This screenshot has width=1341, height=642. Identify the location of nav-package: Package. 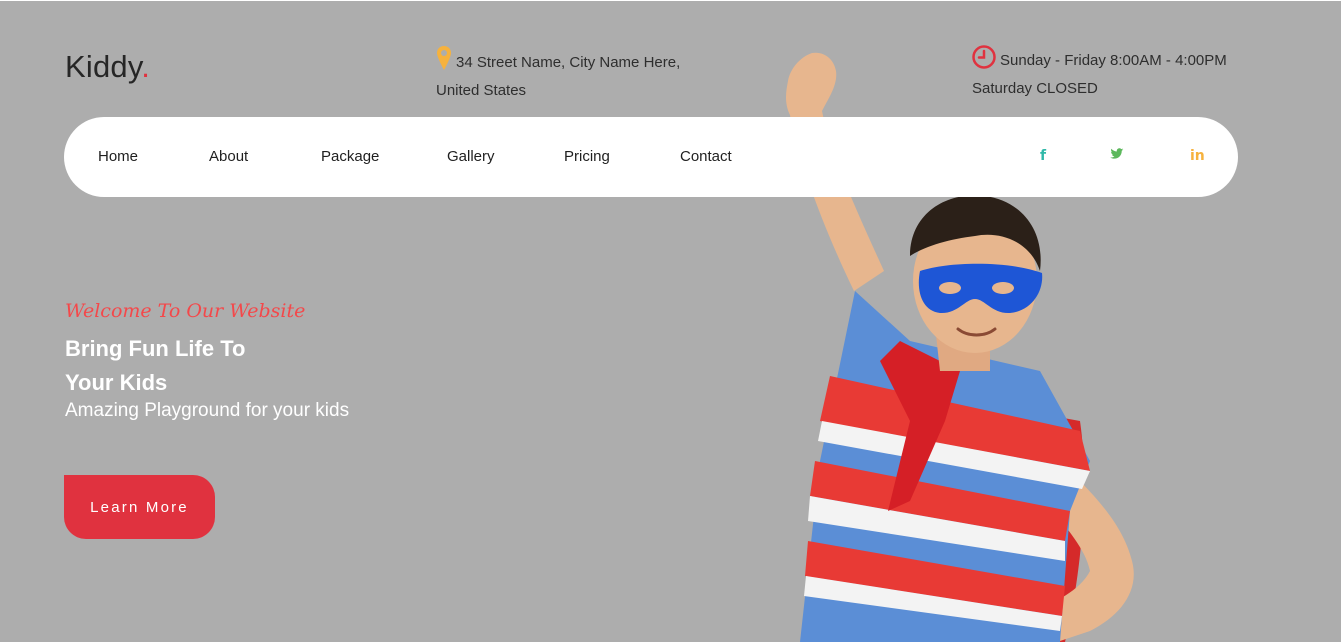
(350, 156).